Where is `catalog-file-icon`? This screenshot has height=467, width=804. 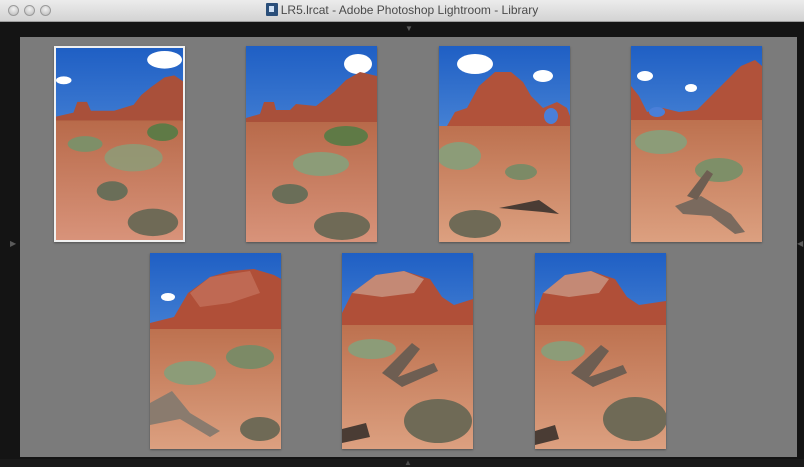
catalog-file-icon is located at coordinates (271, 9).